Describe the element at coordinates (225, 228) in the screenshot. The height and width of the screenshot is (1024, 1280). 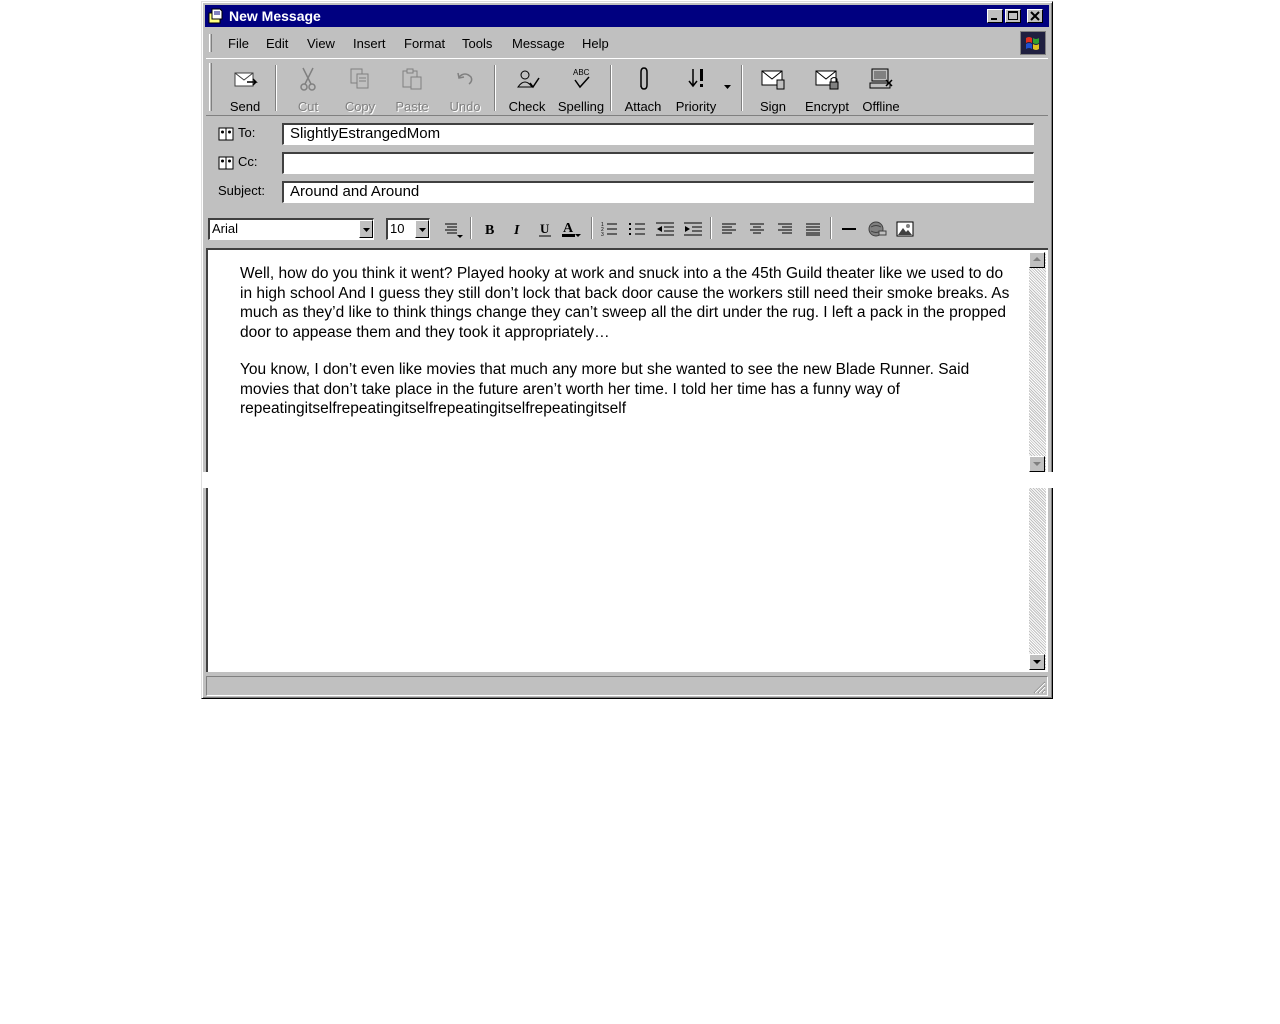
I see `font-value: Arial` at that location.